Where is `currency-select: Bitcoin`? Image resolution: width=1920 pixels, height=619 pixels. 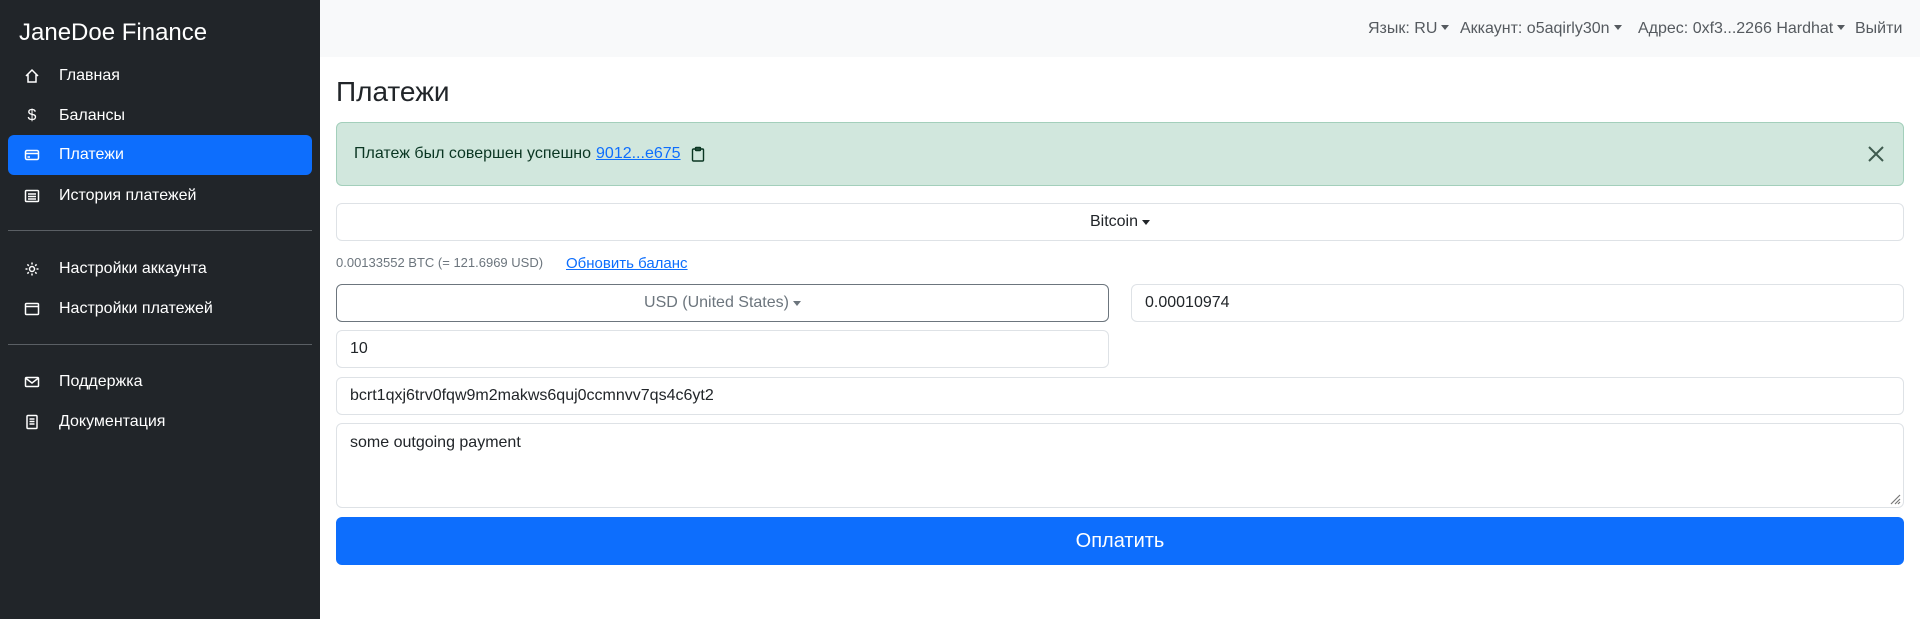 currency-select: Bitcoin is located at coordinates (1120, 222).